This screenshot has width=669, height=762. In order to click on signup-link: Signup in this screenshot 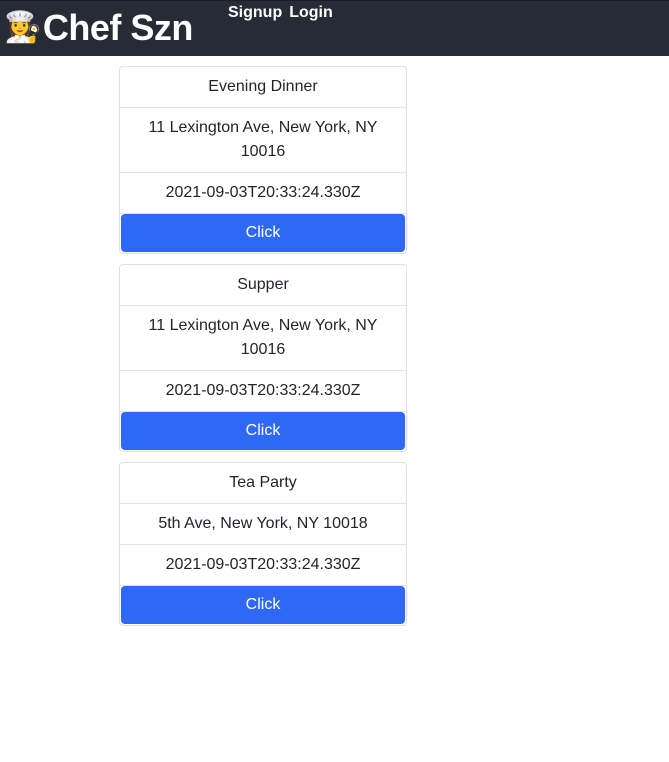, I will do `click(255, 13)`.